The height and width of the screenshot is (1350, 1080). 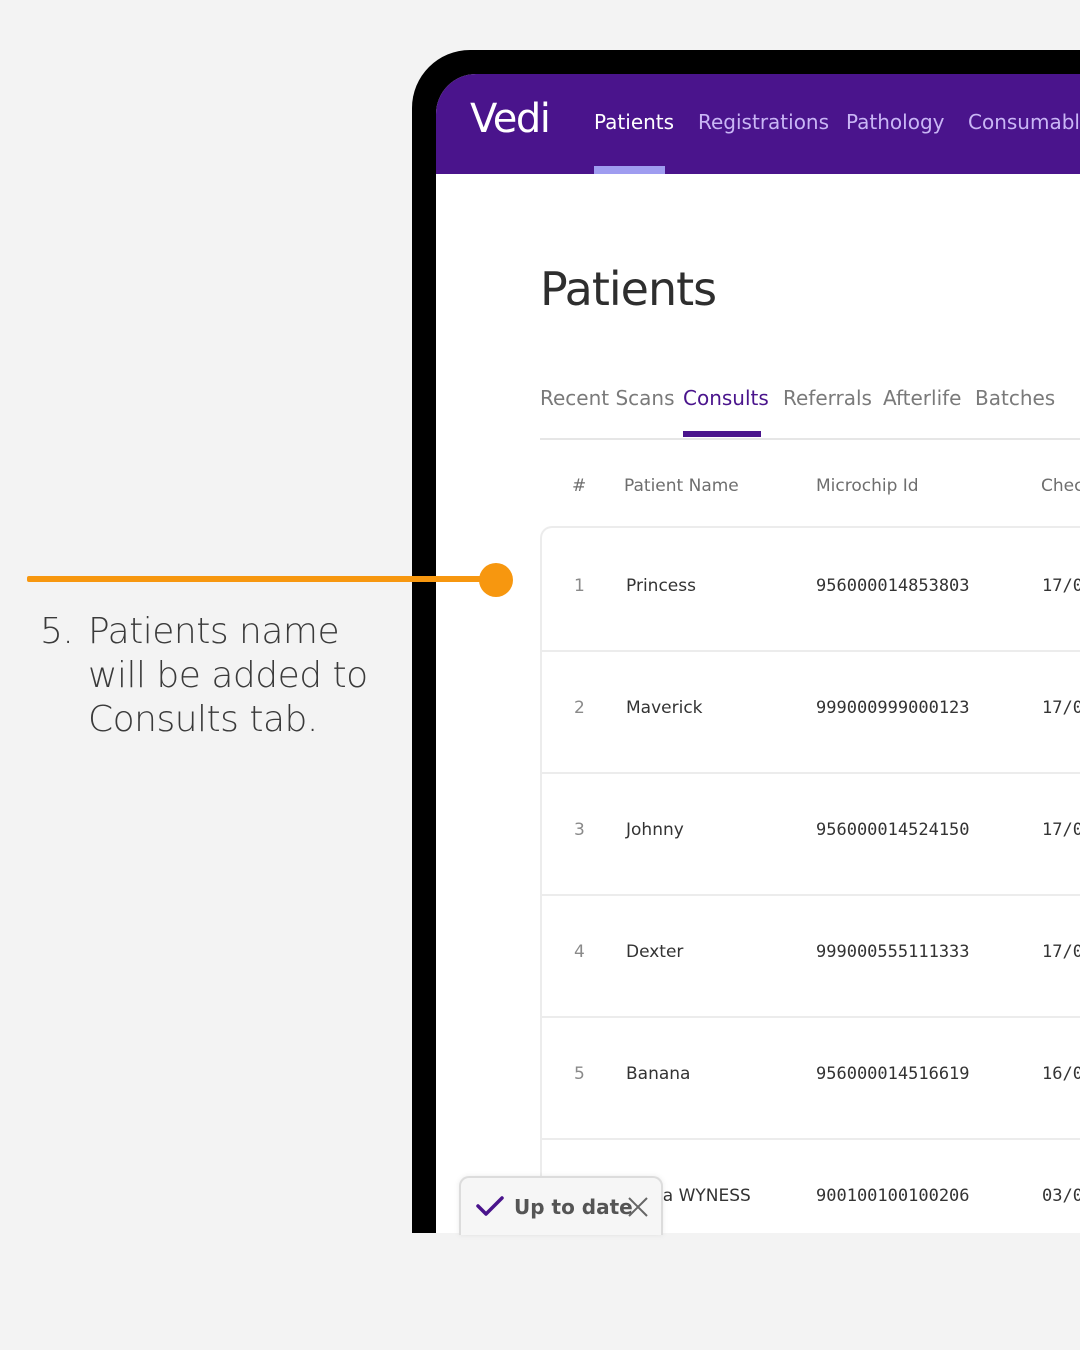 What do you see at coordinates (579, 708) in the screenshot?
I see `row-index: 2` at bounding box center [579, 708].